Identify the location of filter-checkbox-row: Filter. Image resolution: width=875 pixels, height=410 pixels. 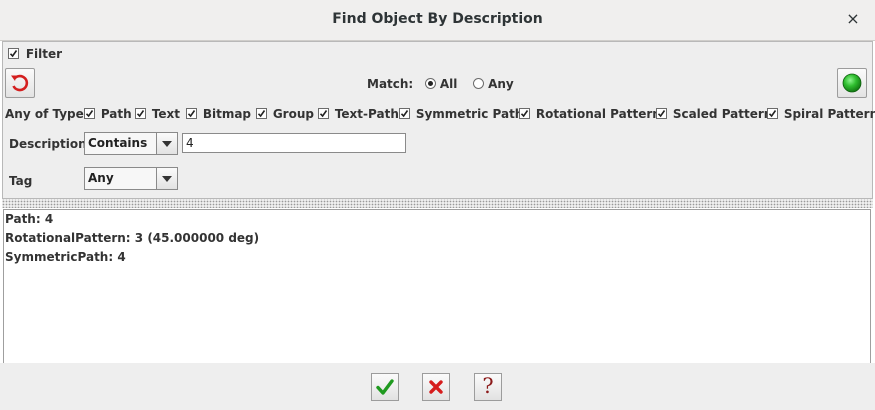
(35, 54).